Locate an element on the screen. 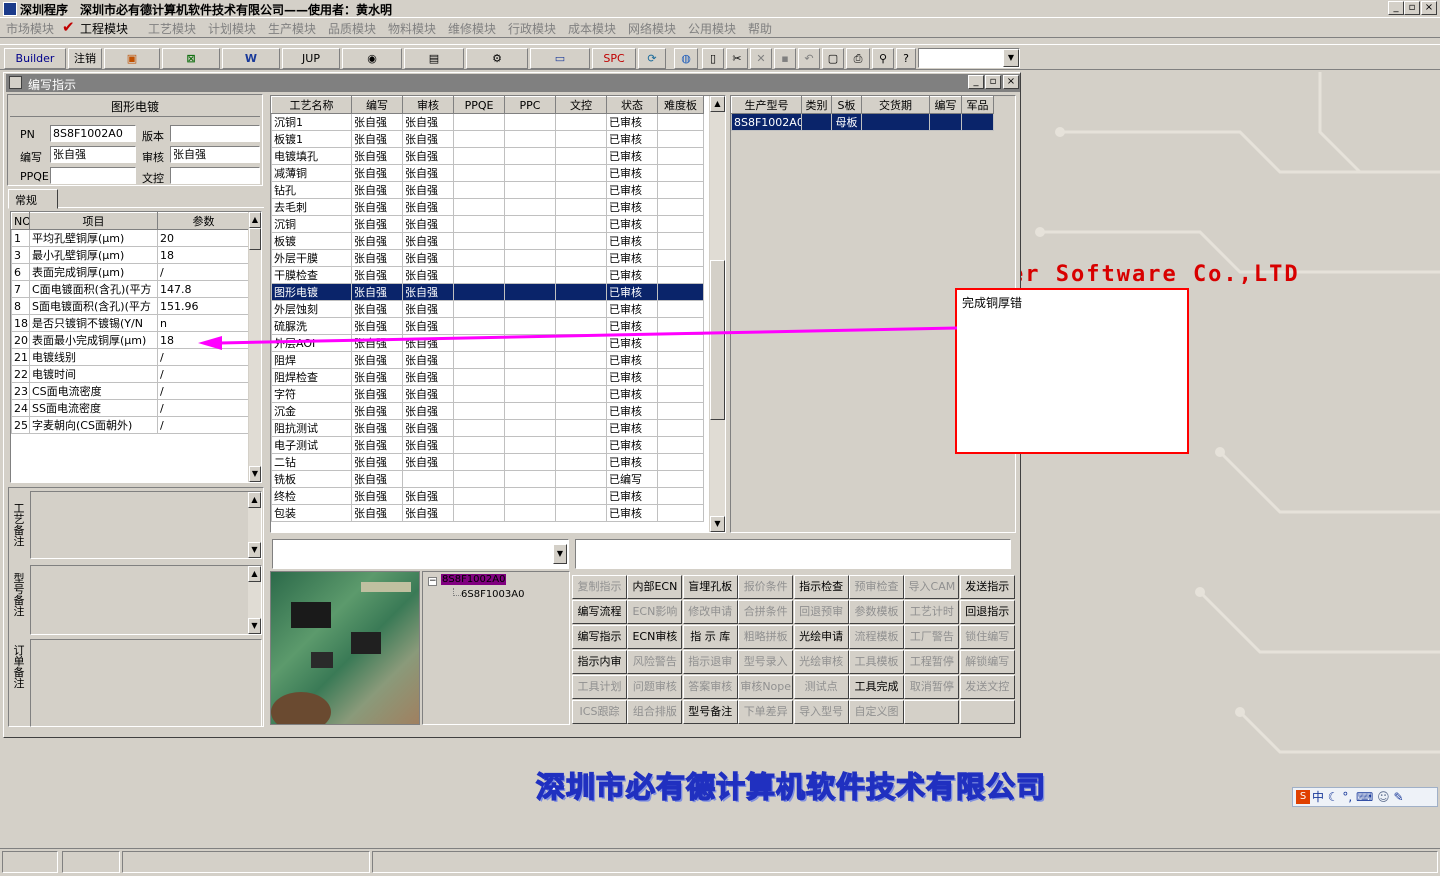 The image size is (1440, 876). save-icon: ▪ is located at coordinates (785, 58).